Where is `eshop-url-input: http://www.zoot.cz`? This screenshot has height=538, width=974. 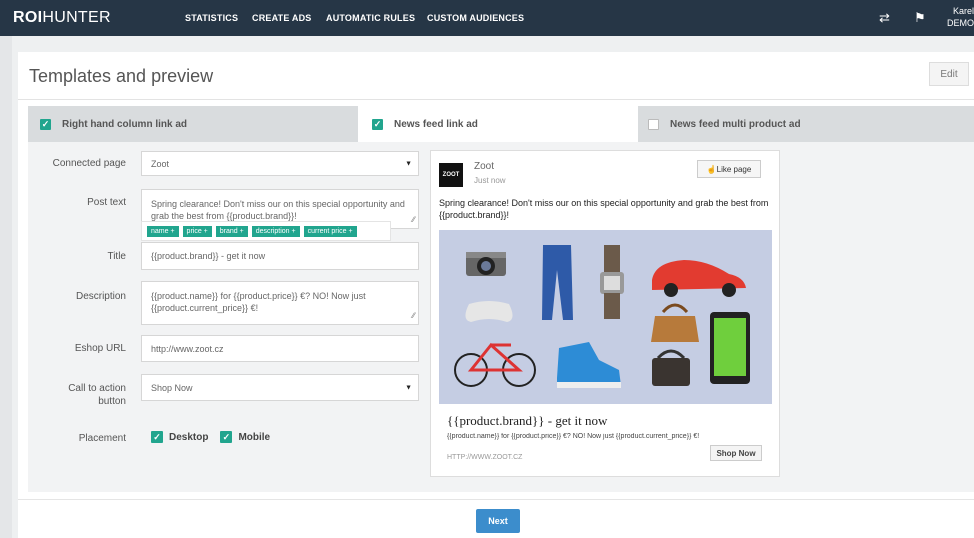 eshop-url-input: http://www.zoot.cz is located at coordinates (280, 348).